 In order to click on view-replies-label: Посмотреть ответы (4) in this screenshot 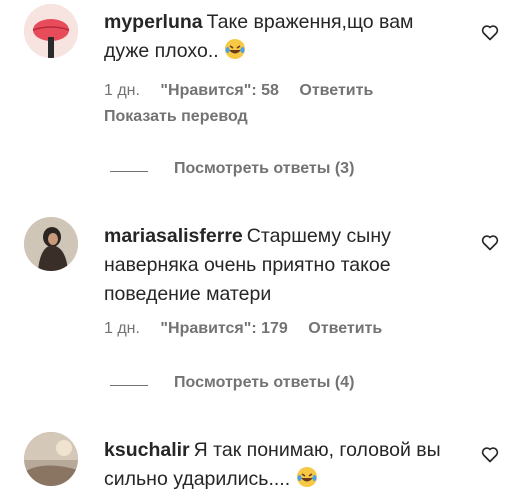, I will do `click(264, 382)`.